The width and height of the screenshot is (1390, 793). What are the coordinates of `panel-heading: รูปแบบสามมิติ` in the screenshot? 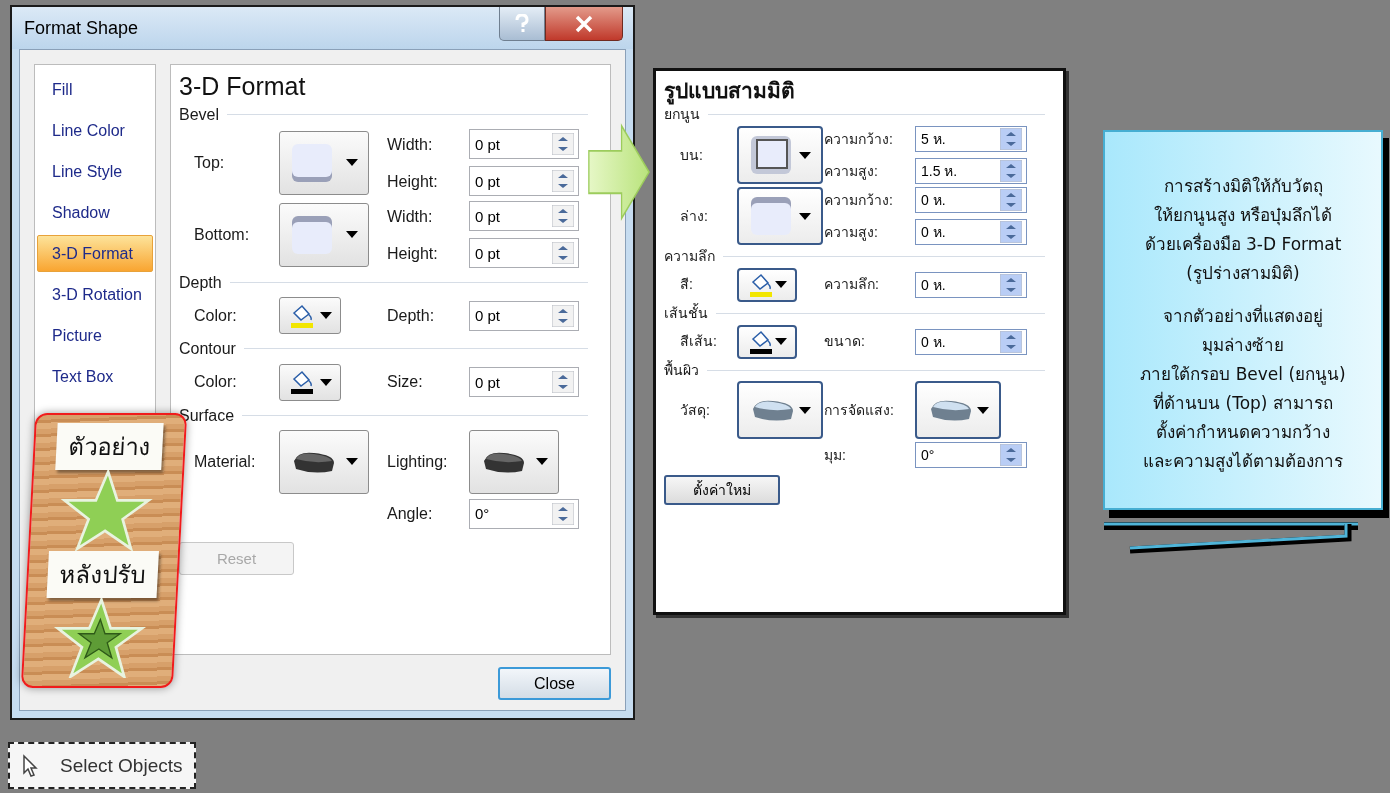 It's located at (854, 91).